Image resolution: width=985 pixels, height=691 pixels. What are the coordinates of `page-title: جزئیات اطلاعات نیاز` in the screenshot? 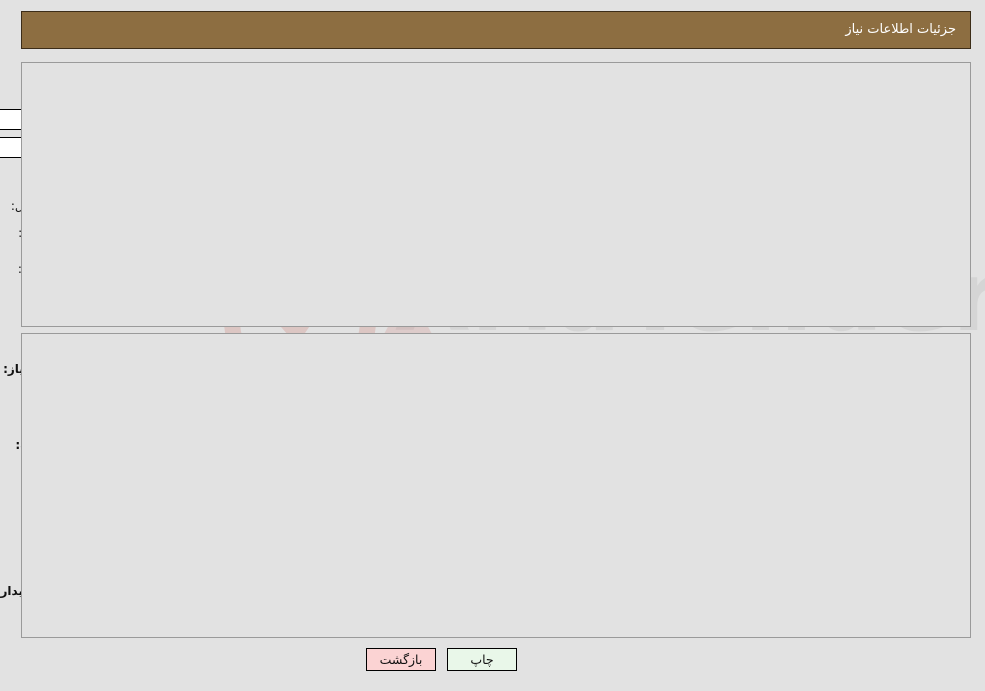 It's located at (900, 29).